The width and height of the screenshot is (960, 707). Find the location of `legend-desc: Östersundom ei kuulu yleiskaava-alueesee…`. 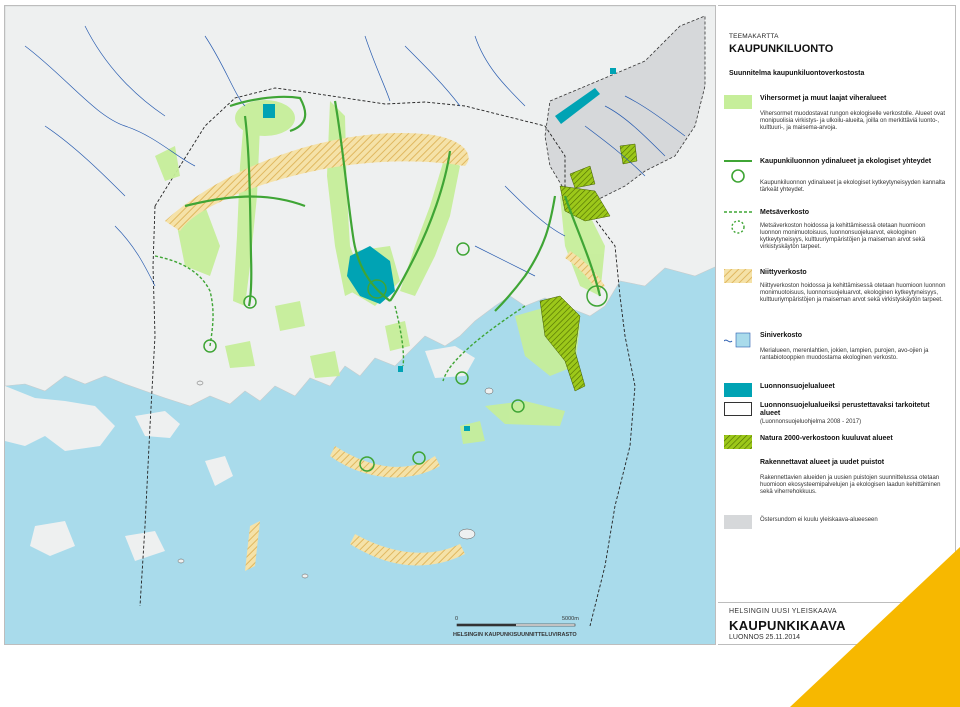

legend-desc: Östersundom ei kuulu yleiskaava-alueesee… is located at coordinates (819, 520).